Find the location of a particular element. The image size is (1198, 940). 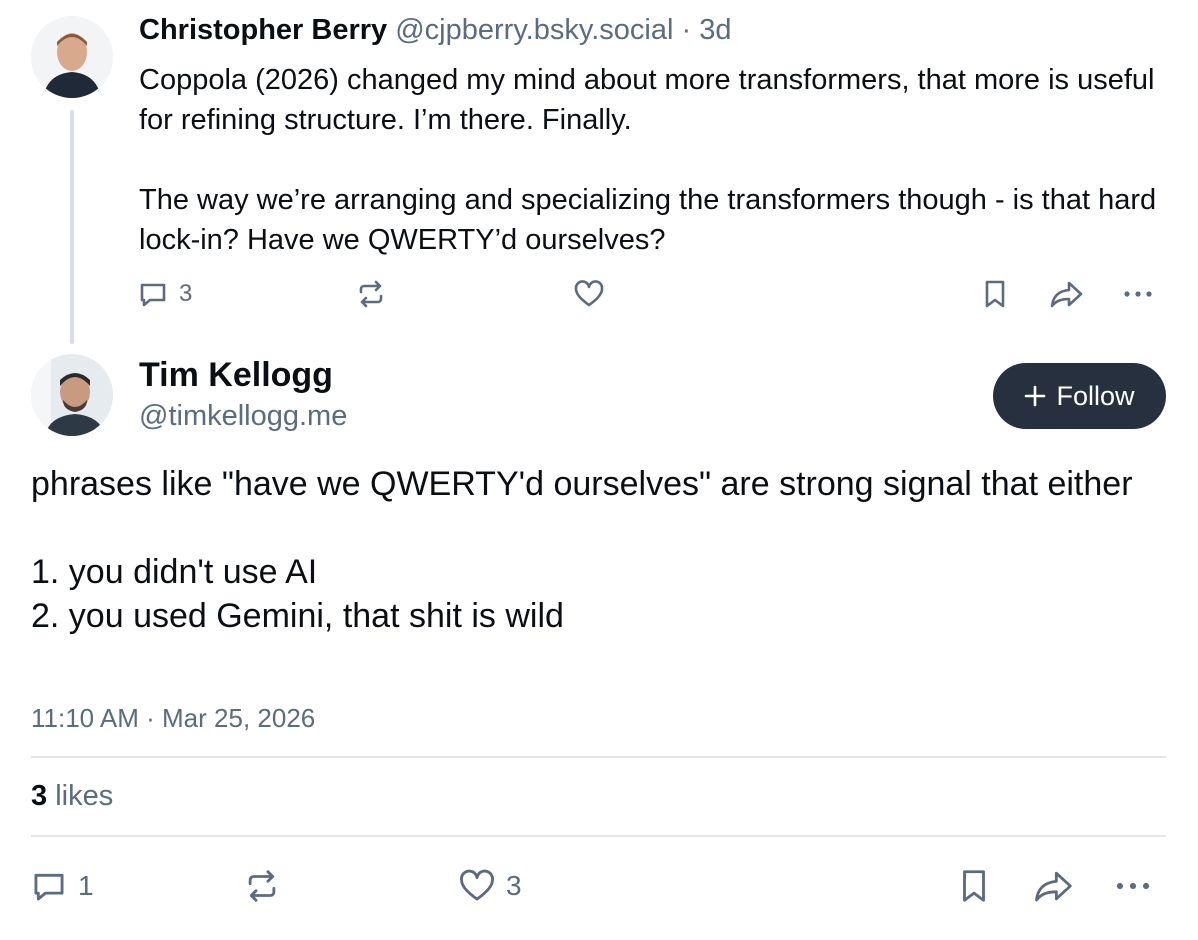

main-reply-button: 1 is located at coordinates (62, 886).